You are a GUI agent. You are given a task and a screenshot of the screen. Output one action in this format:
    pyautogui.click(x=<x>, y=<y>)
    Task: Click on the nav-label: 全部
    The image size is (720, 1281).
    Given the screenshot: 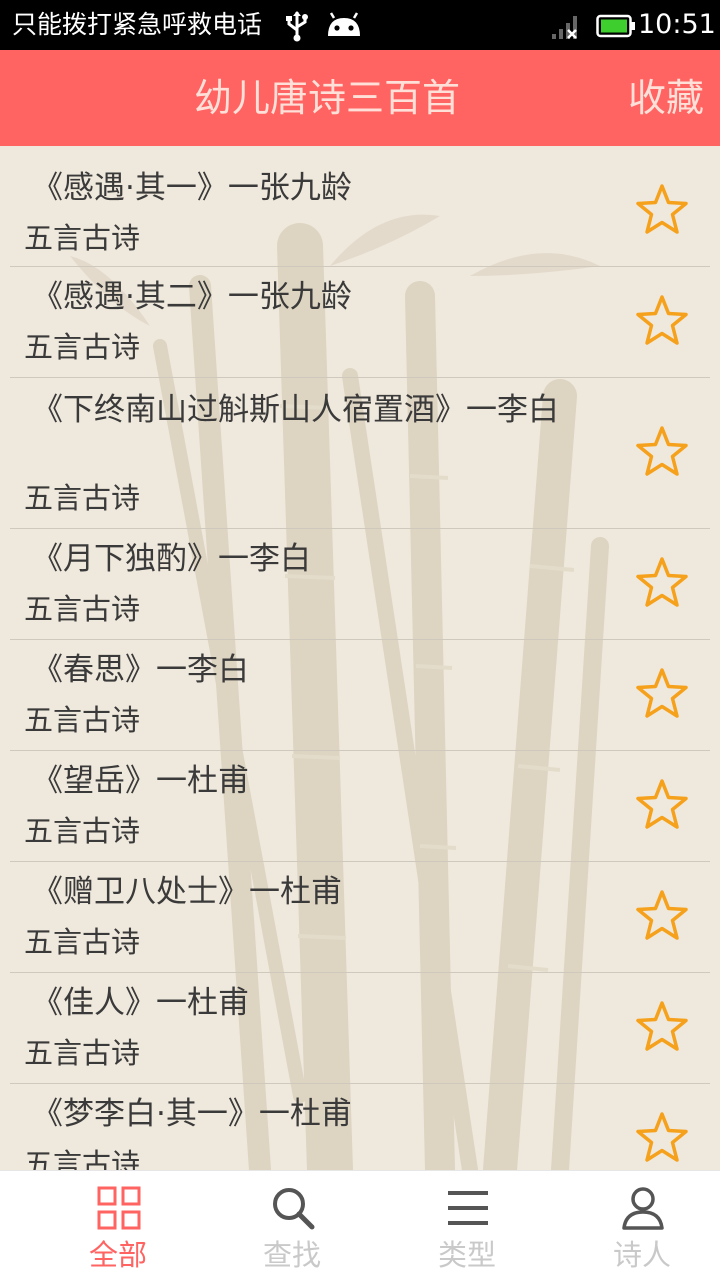 What is the action you would take?
    pyautogui.click(x=117, y=1255)
    